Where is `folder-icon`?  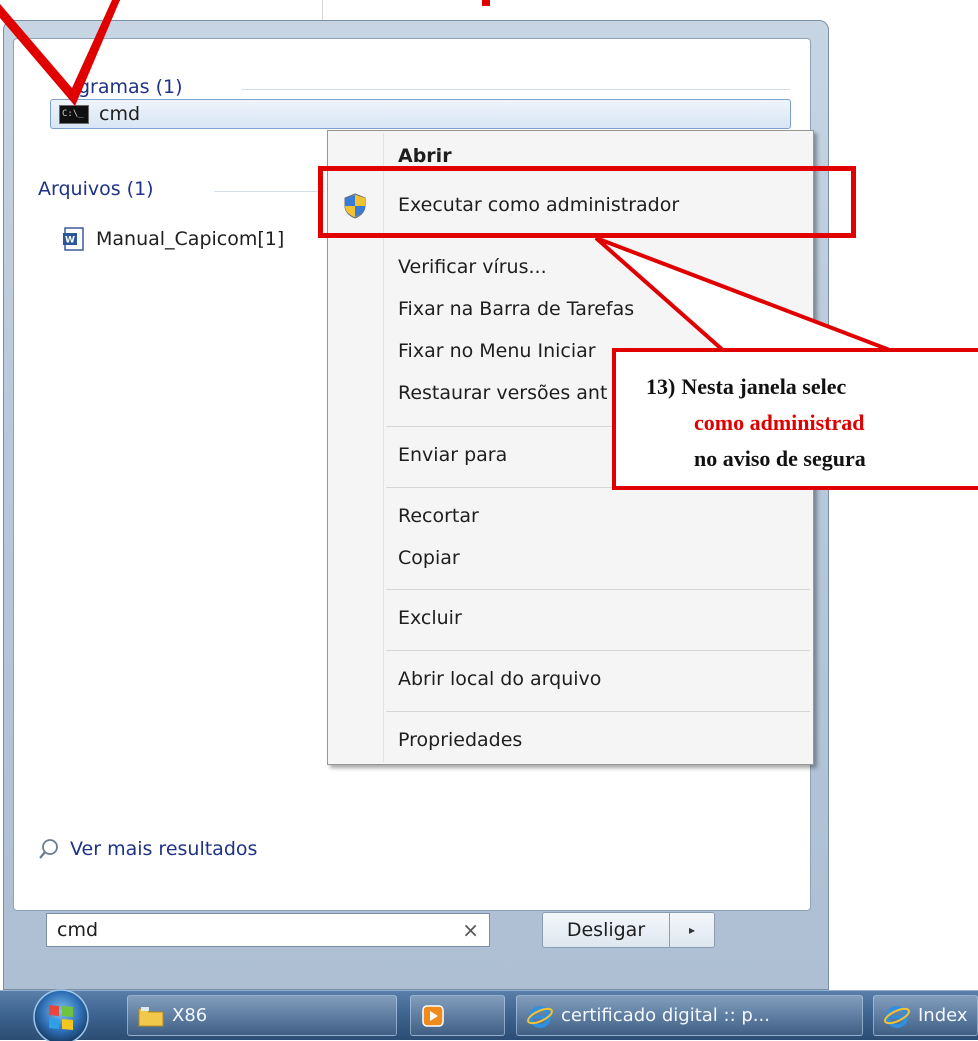 folder-icon is located at coordinates (151, 1016).